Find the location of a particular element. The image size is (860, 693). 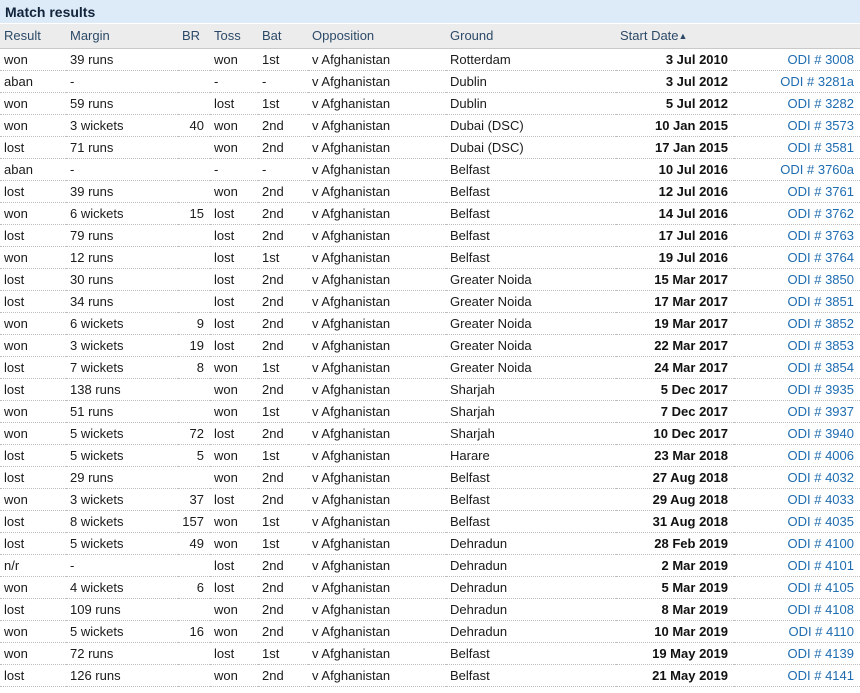

cell-result: aban is located at coordinates (33, 169).